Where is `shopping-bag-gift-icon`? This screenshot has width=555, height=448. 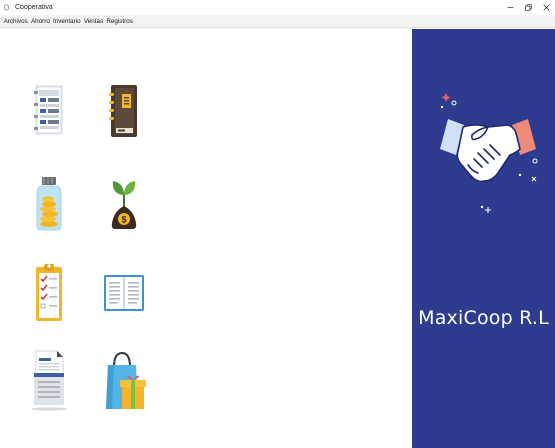 shopping-bag-gift-icon is located at coordinates (126, 380).